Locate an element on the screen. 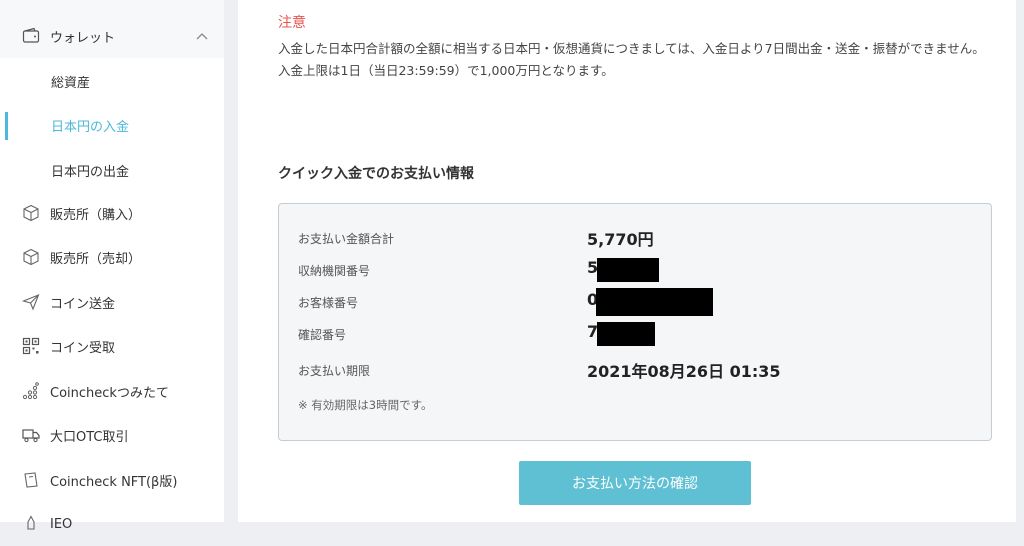 This screenshot has width=1024, height=546. sidebar-item-wallet: ウォレット is located at coordinates (112, 36).